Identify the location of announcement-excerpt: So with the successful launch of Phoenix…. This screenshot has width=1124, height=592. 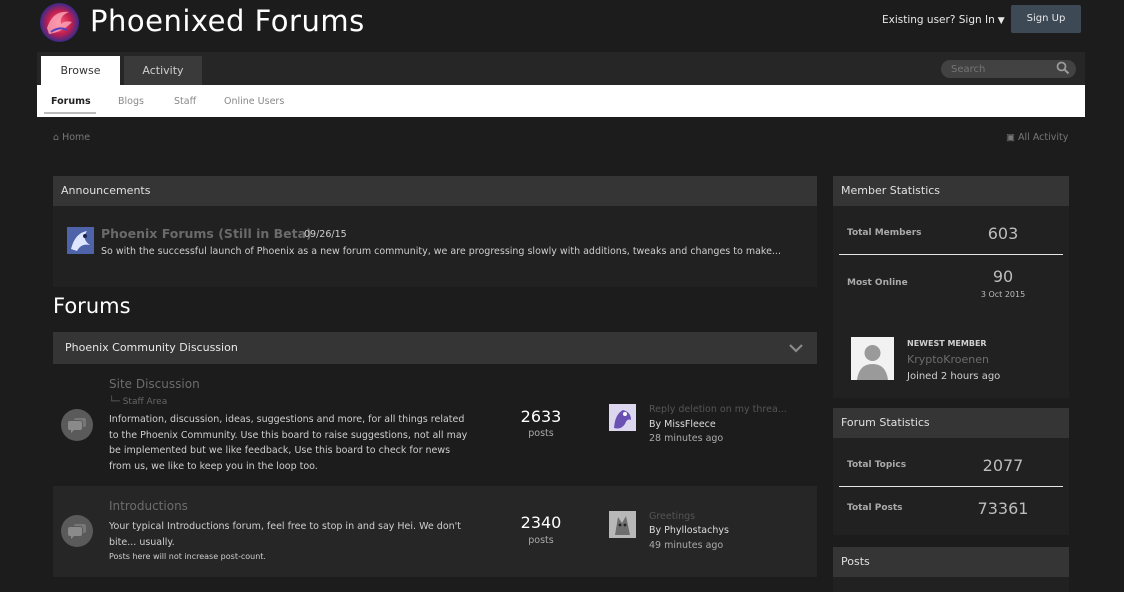
(441, 251).